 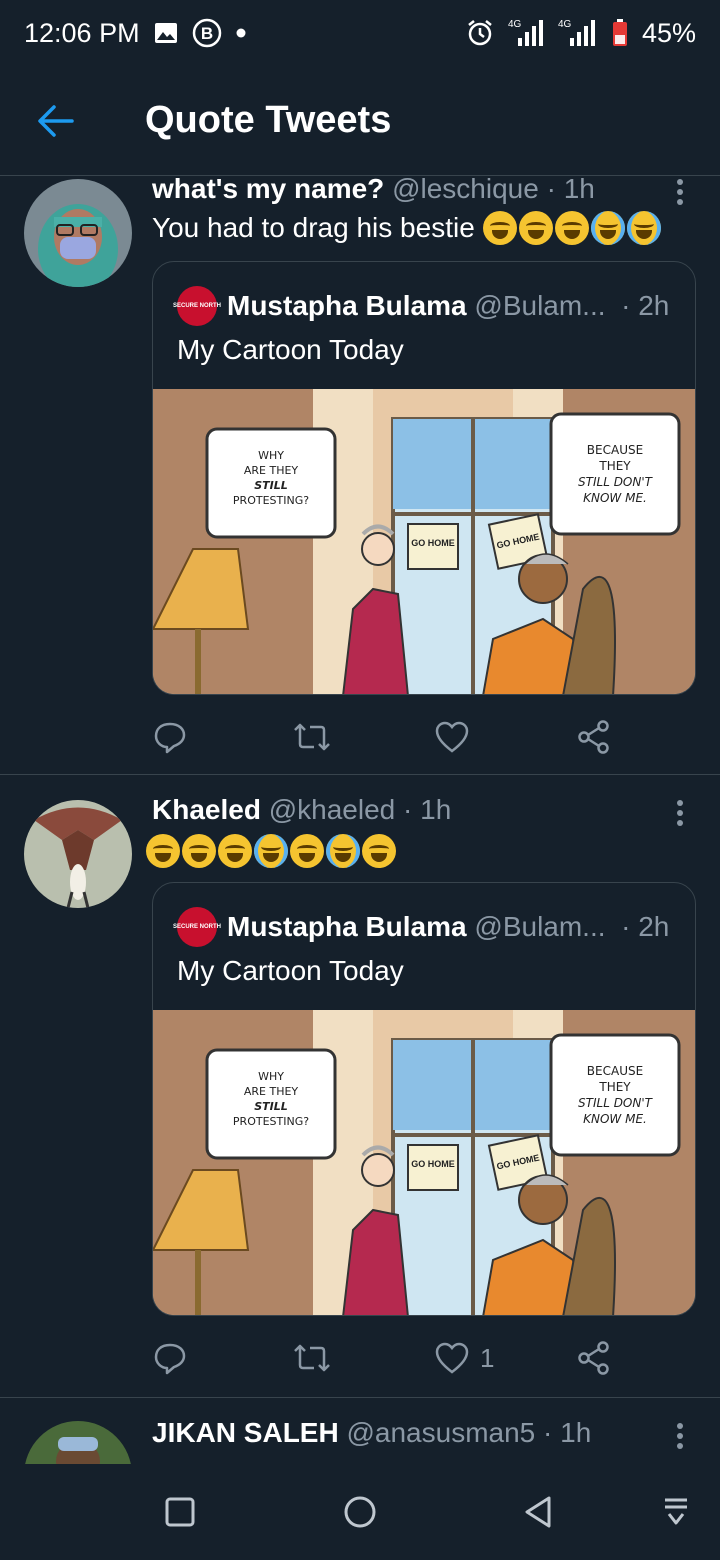 I want to click on home-button, so click(x=360, y=1512).